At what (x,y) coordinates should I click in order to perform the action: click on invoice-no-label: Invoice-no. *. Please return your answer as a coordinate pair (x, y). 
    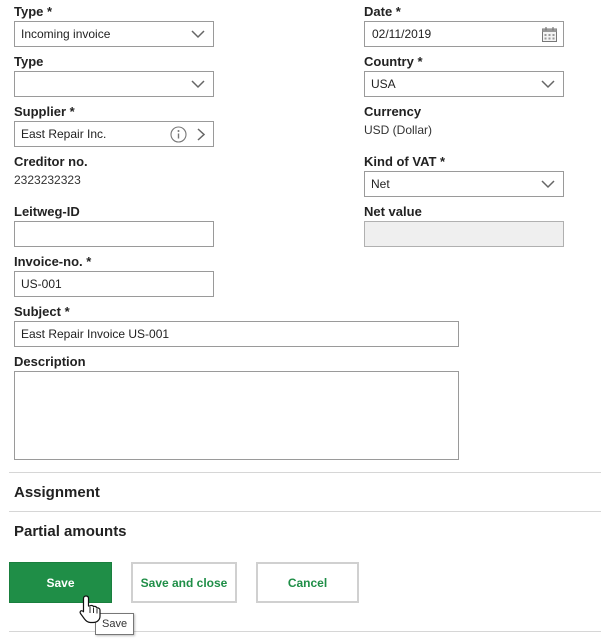
    Looking at the image, I should click on (53, 261).